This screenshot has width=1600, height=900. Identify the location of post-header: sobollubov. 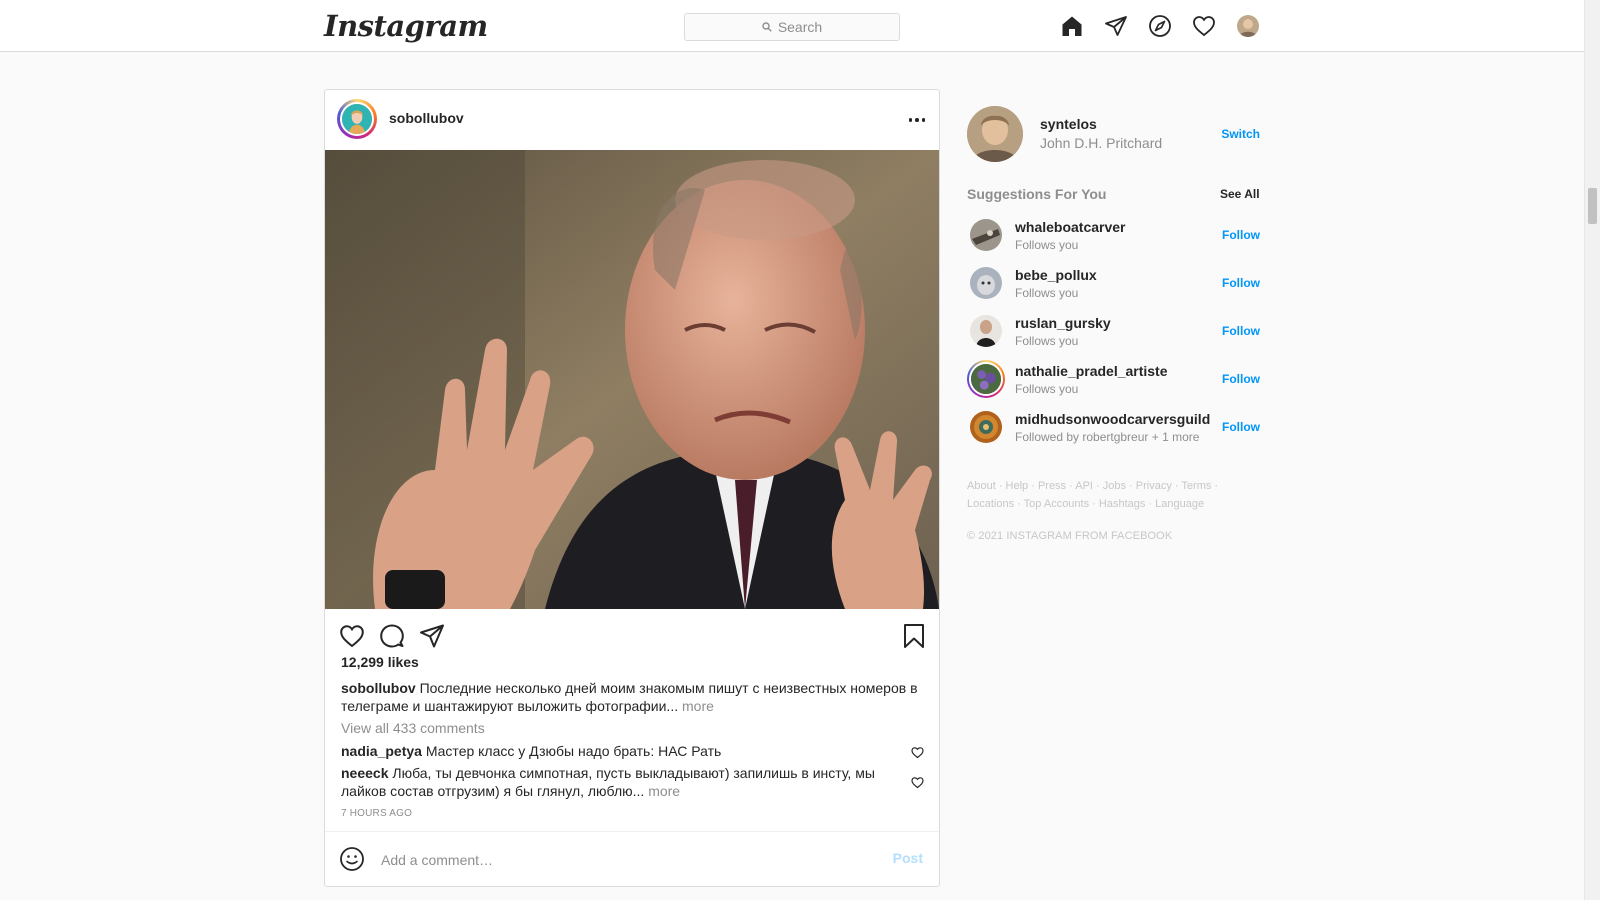
(632, 120).